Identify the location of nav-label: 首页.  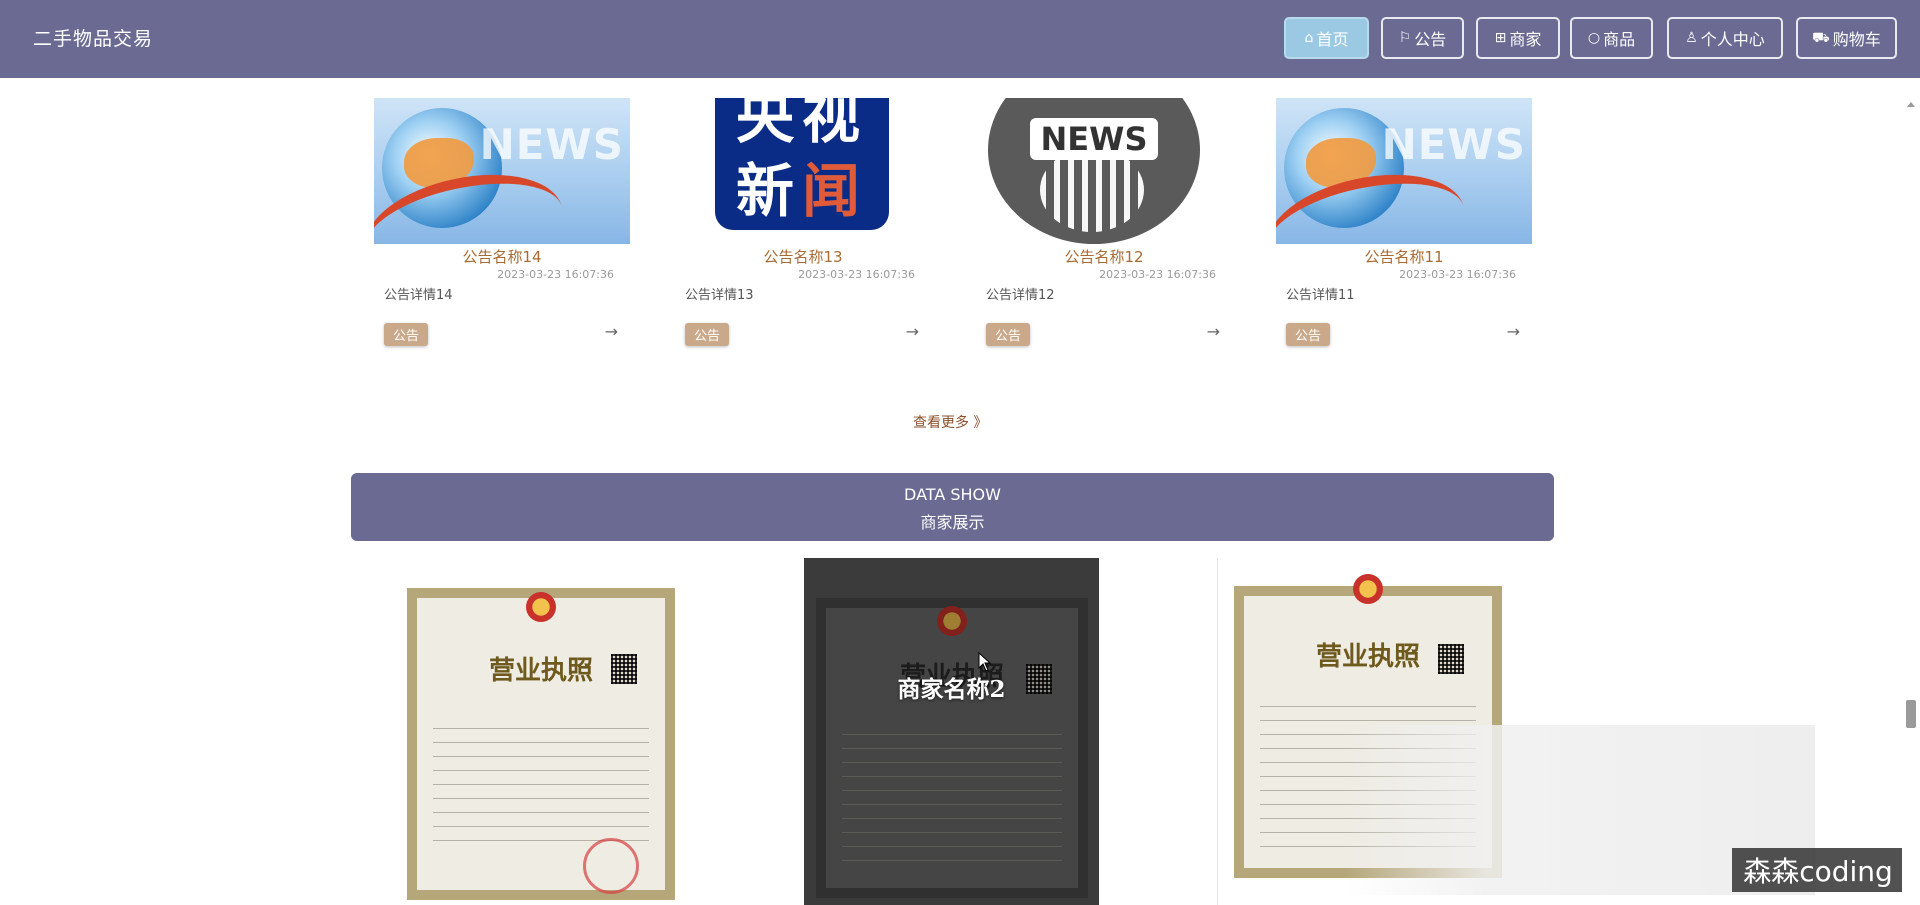
(1332, 39).